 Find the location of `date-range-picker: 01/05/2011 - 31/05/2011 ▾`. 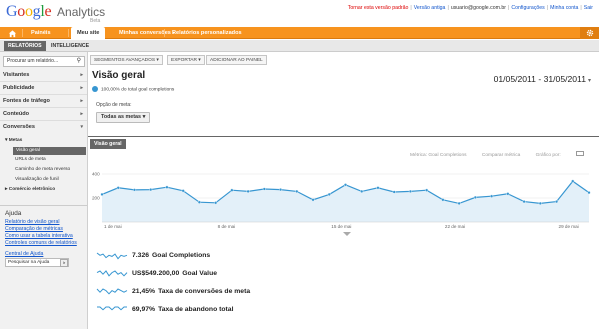

date-range-picker: 01/05/2011 - 31/05/2011 ▾ is located at coordinates (542, 79).